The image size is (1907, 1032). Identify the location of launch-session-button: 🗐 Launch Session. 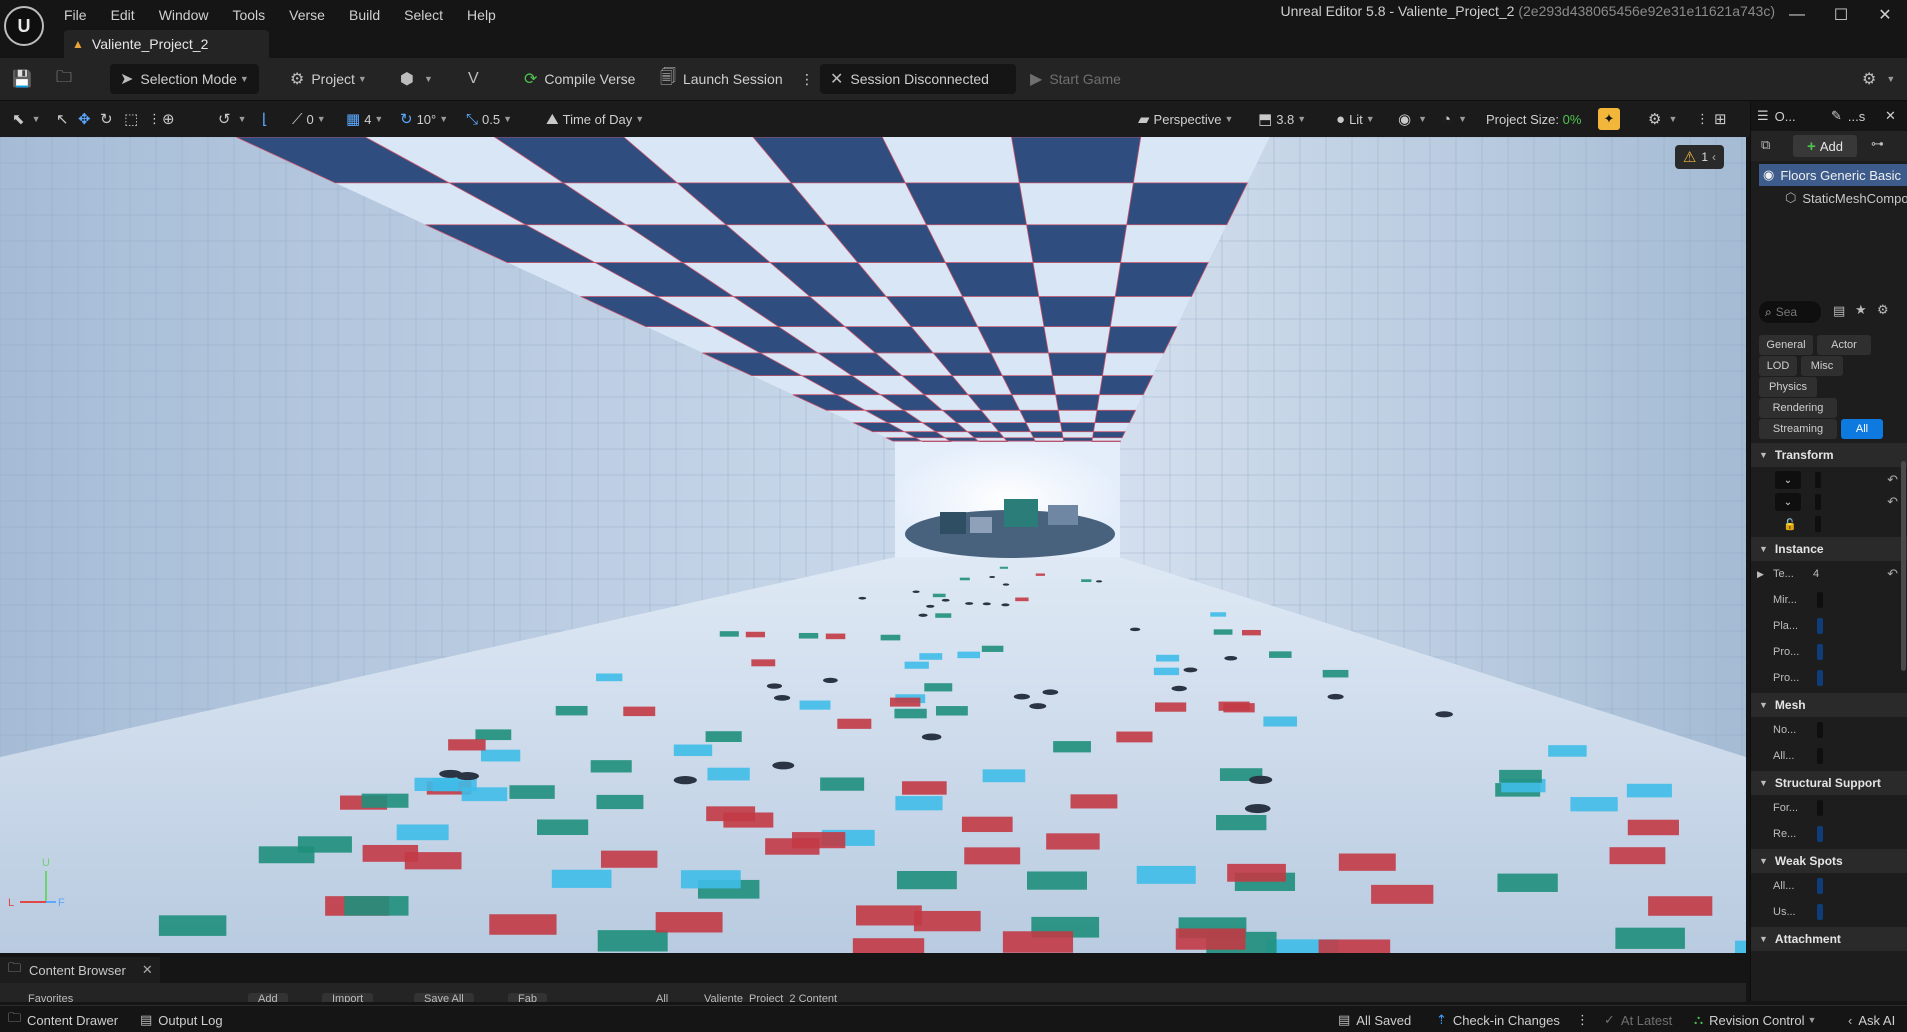
(721, 79).